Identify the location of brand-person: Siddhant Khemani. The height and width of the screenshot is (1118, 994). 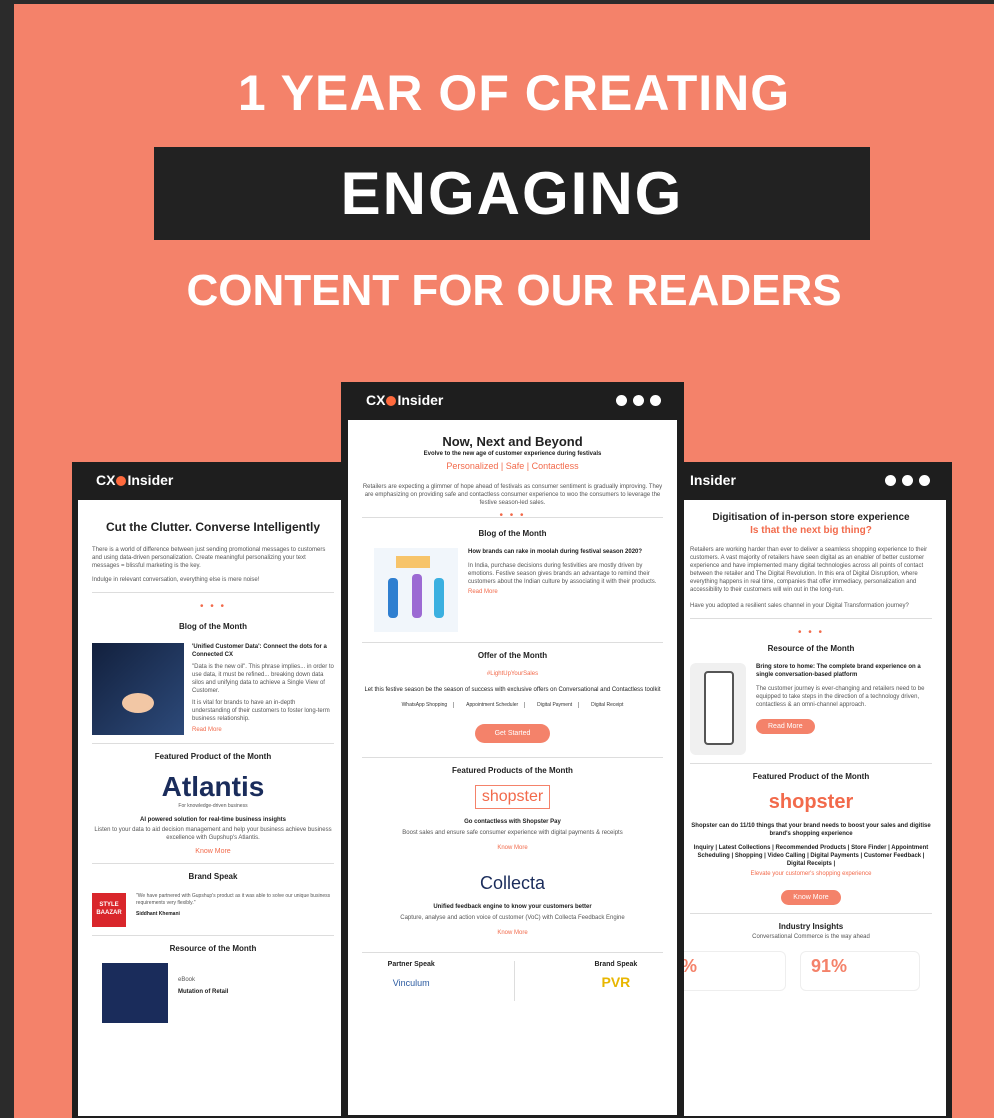
(158, 914).